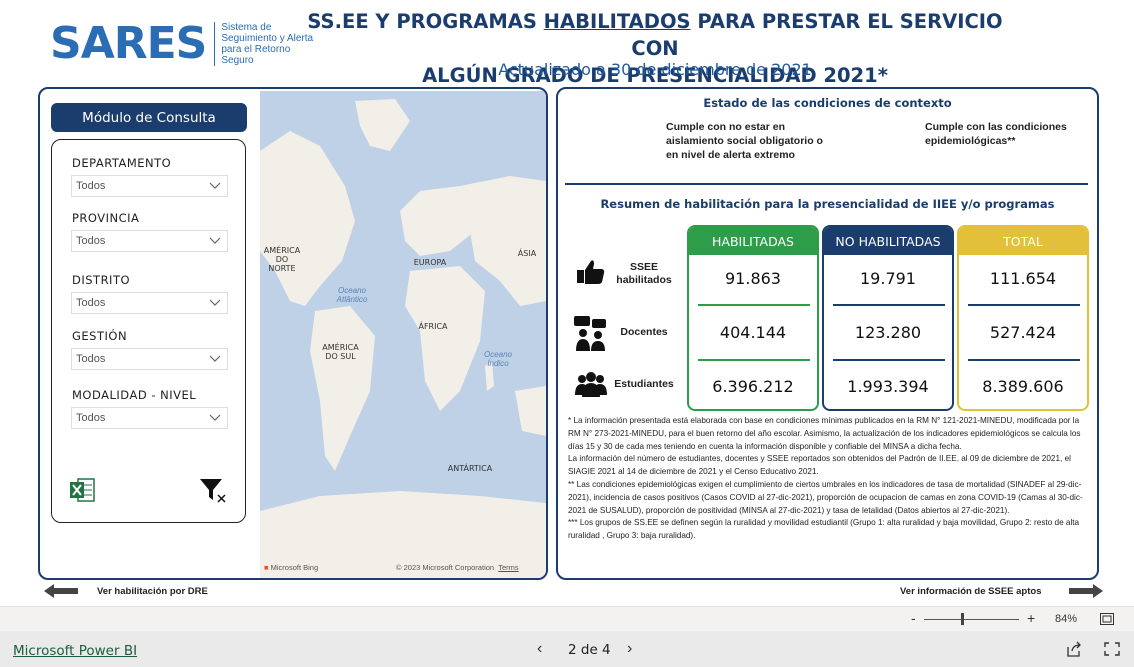 The image size is (1134, 667). Describe the element at coordinates (122, 163) in the screenshot. I see `filter-label-departamento: DEPARTAMENTO` at that location.